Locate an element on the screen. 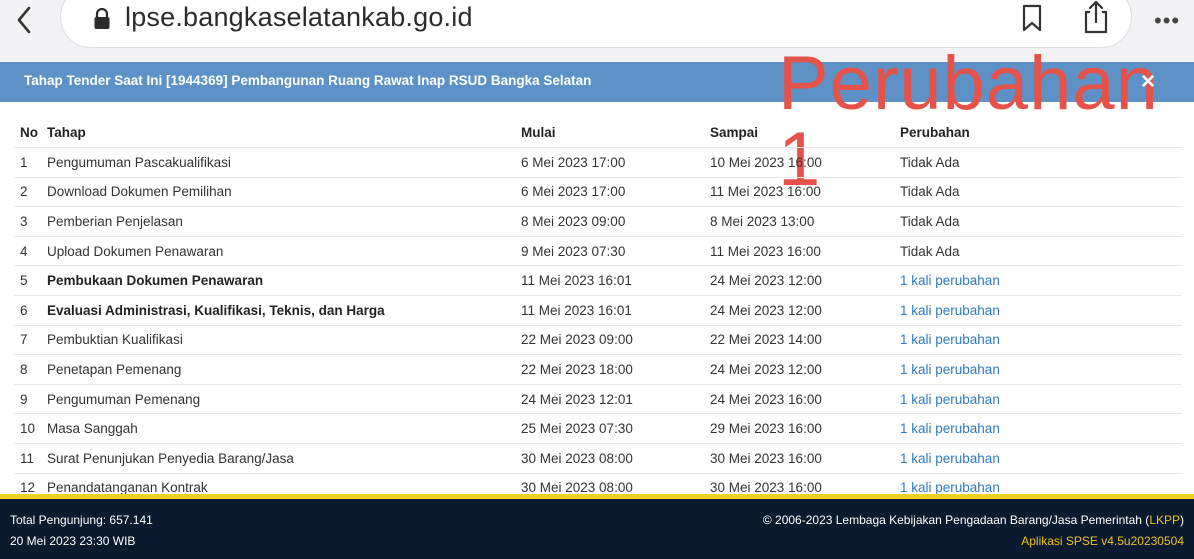  column-header-mulai: Mulai is located at coordinates (538, 132).